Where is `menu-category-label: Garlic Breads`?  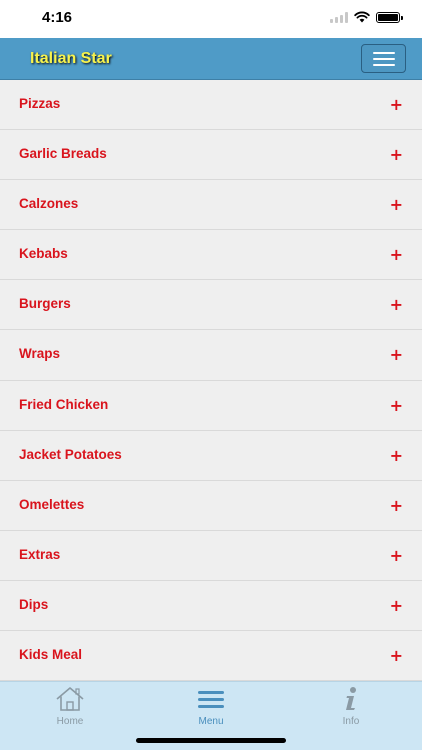 menu-category-label: Garlic Breads is located at coordinates (63, 154).